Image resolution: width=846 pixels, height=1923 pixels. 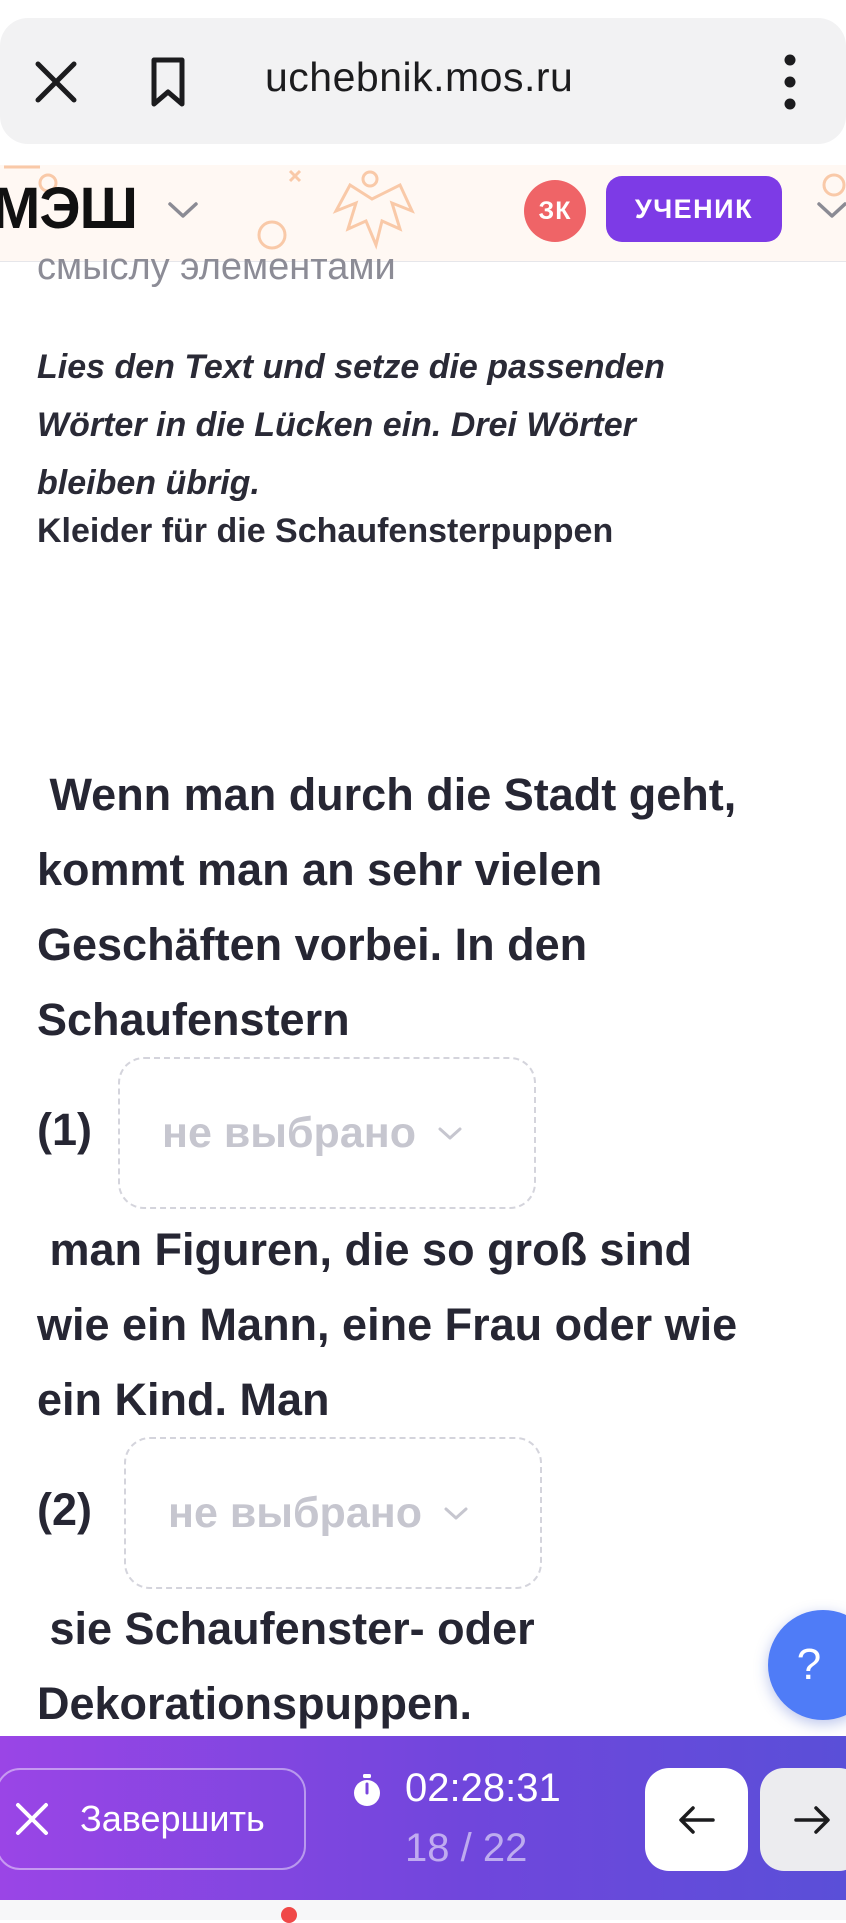 What do you see at coordinates (64, 1509) in the screenshot?
I see `gap-2-label: (2)` at bounding box center [64, 1509].